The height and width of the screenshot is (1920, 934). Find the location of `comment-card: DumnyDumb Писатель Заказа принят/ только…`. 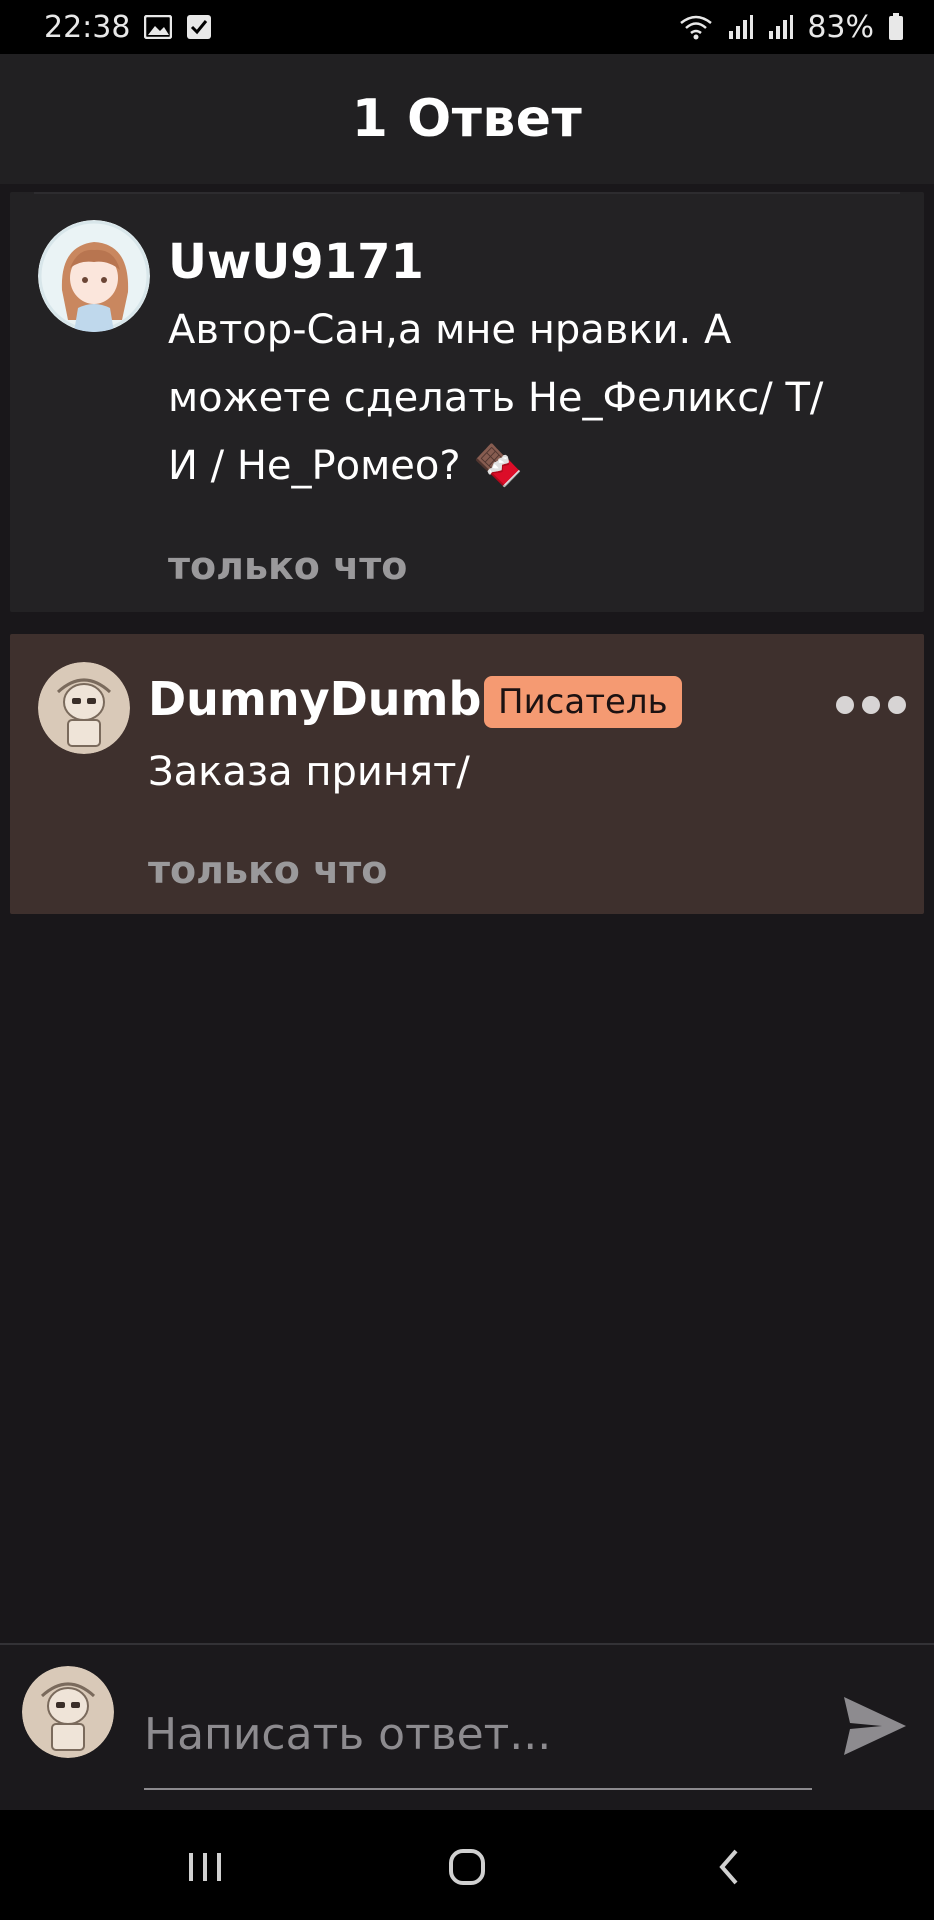

comment-card: DumnyDumb Писатель Заказа принят/ только… is located at coordinates (467, 774).